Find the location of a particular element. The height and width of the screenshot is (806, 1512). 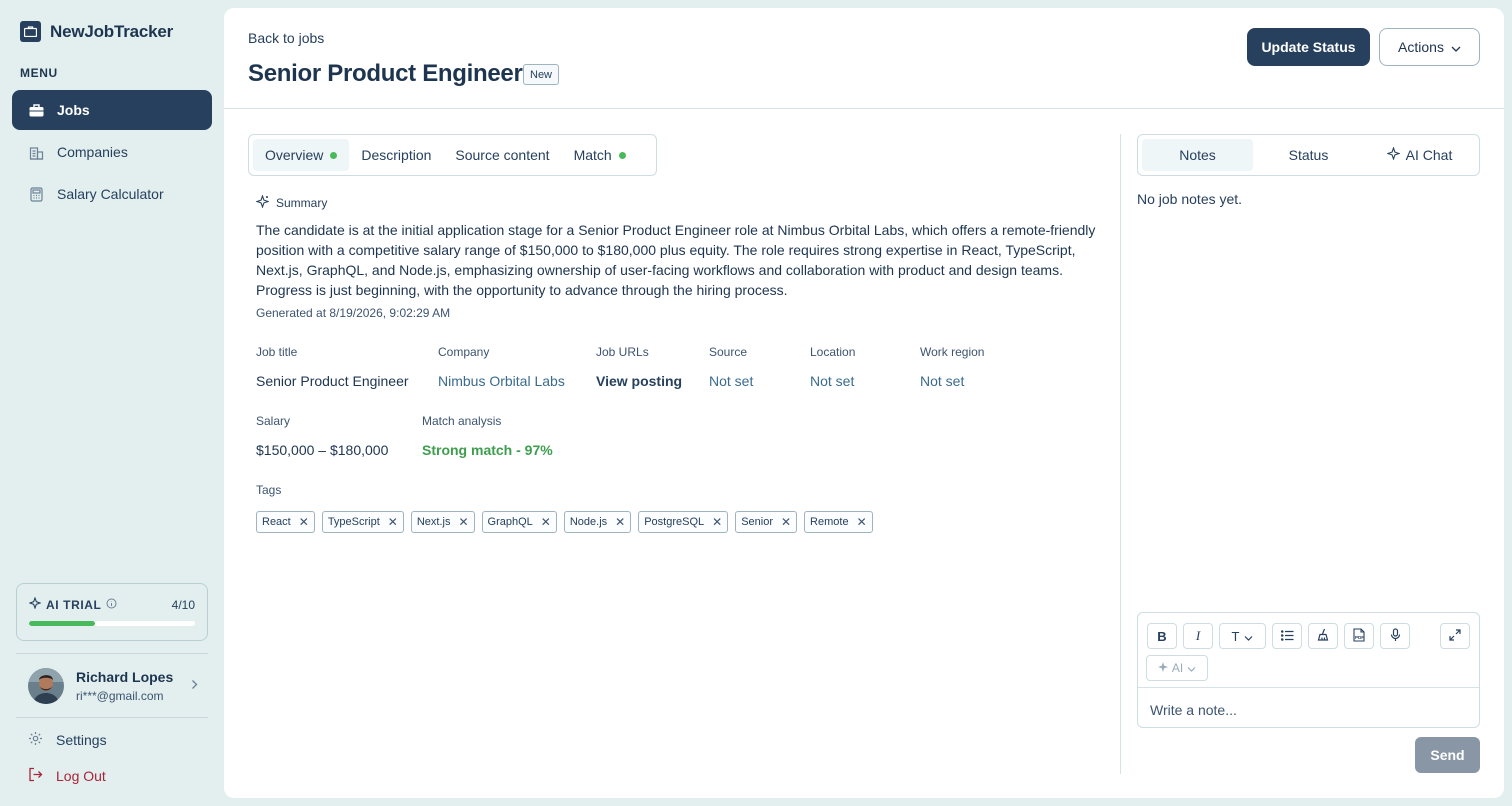

send-button: Send is located at coordinates (1447, 755).